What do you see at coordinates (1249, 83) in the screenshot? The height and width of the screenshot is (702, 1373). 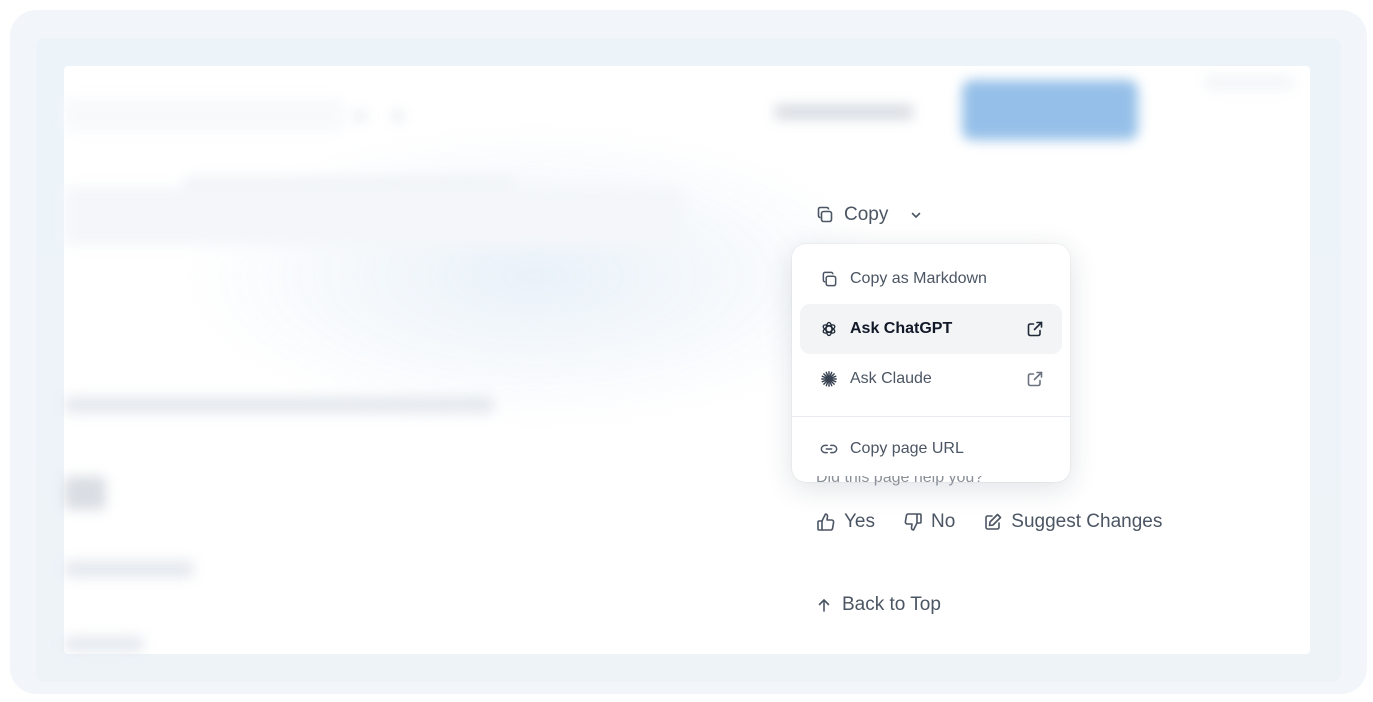 I see `blurred-corner` at bounding box center [1249, 83].